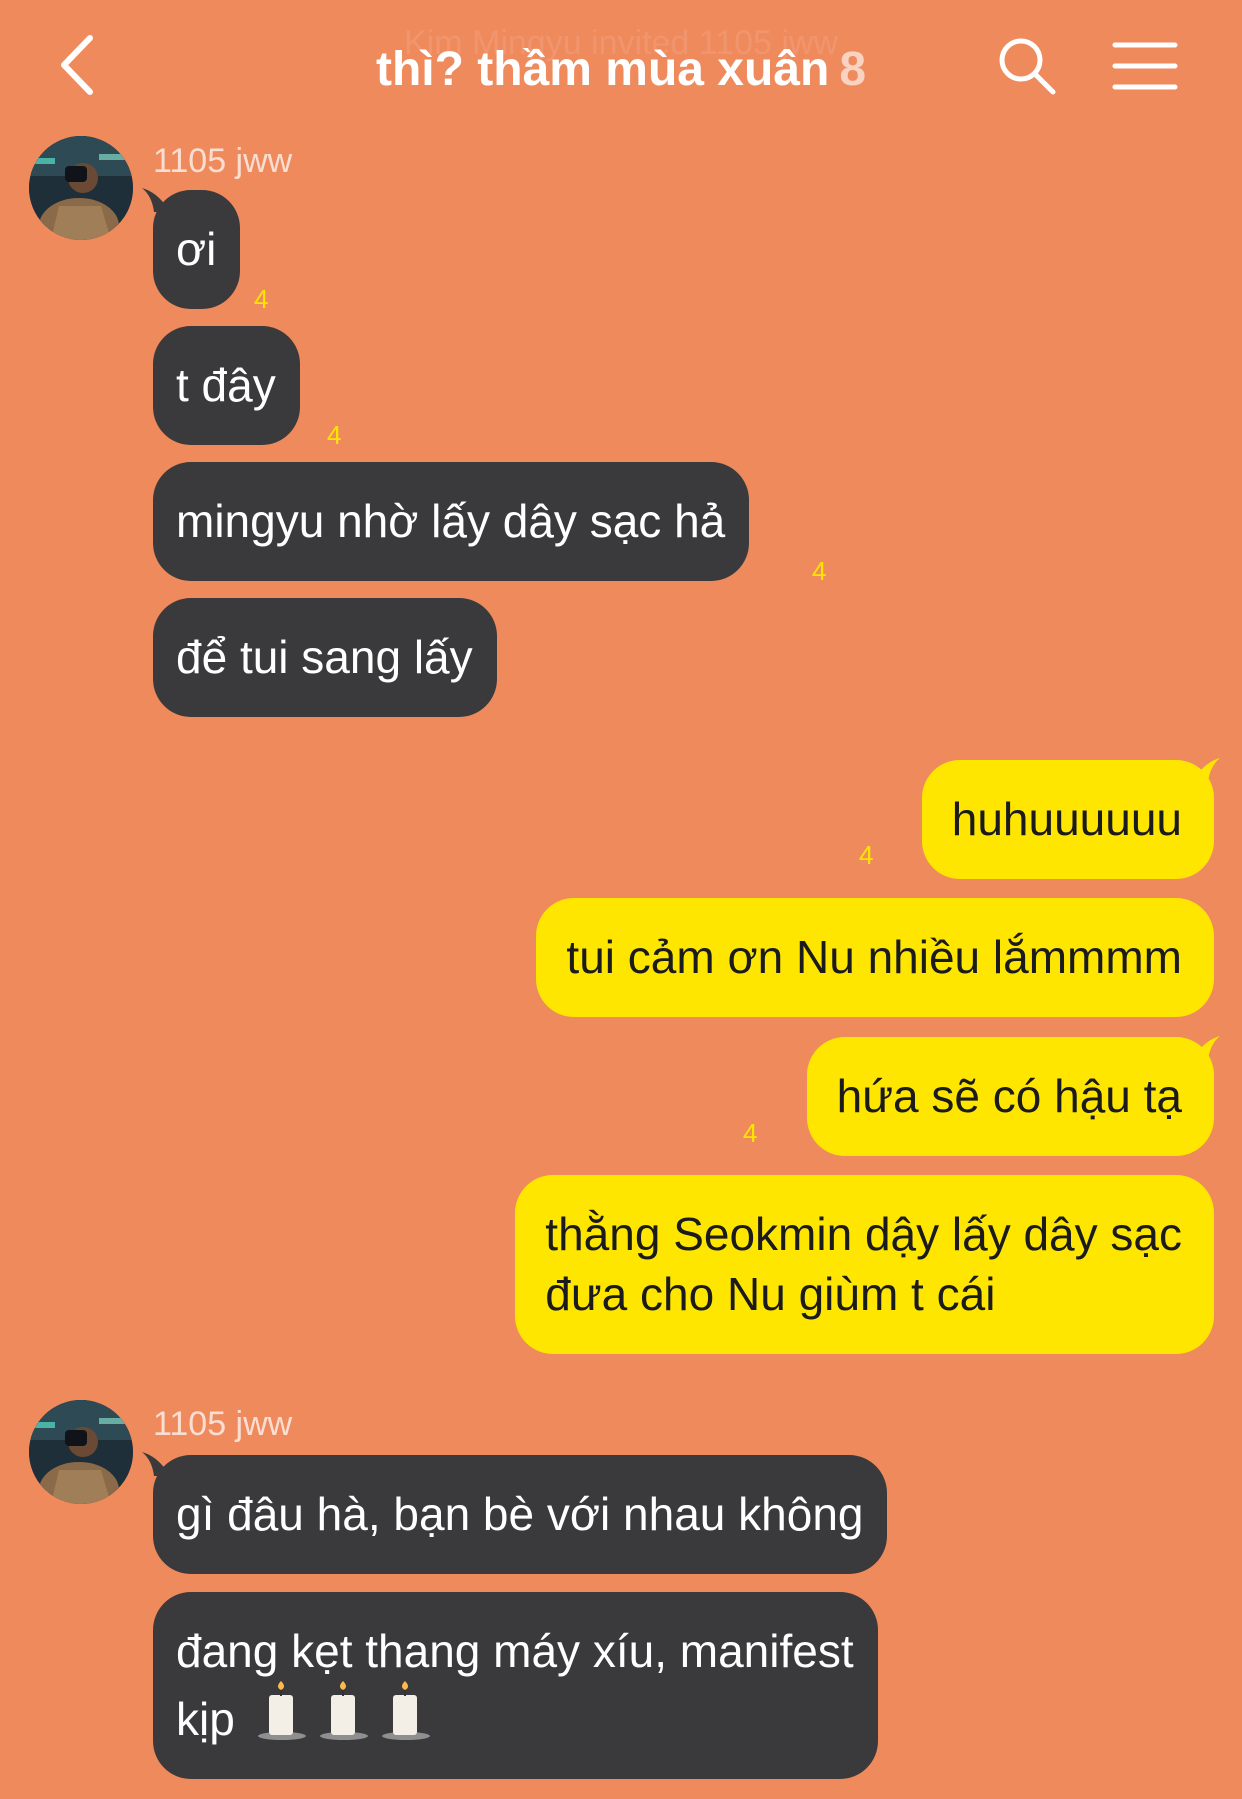  I want to click on search-icon, so click(1027, 66).